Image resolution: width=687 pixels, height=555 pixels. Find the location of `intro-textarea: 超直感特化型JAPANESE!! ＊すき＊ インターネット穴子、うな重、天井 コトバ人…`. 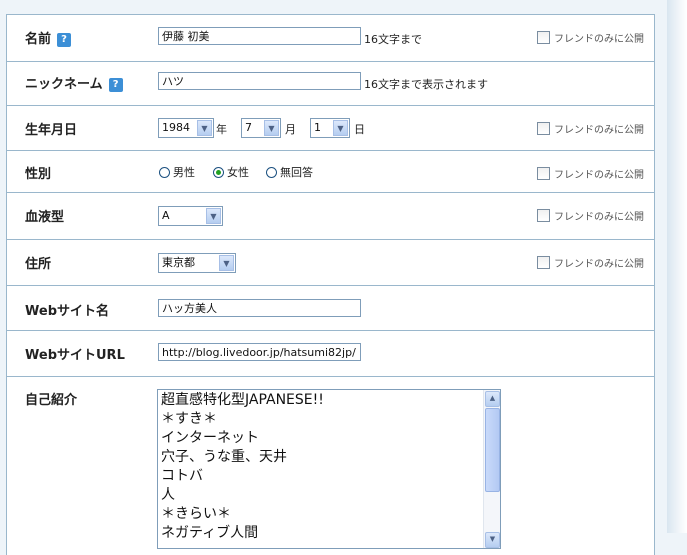

intro-textarea: 超直感特化型JAPANESE!! ＊すき＊ インターネット穴子、うな重、天井 コトバ人… is located at coordinates (329, 469).